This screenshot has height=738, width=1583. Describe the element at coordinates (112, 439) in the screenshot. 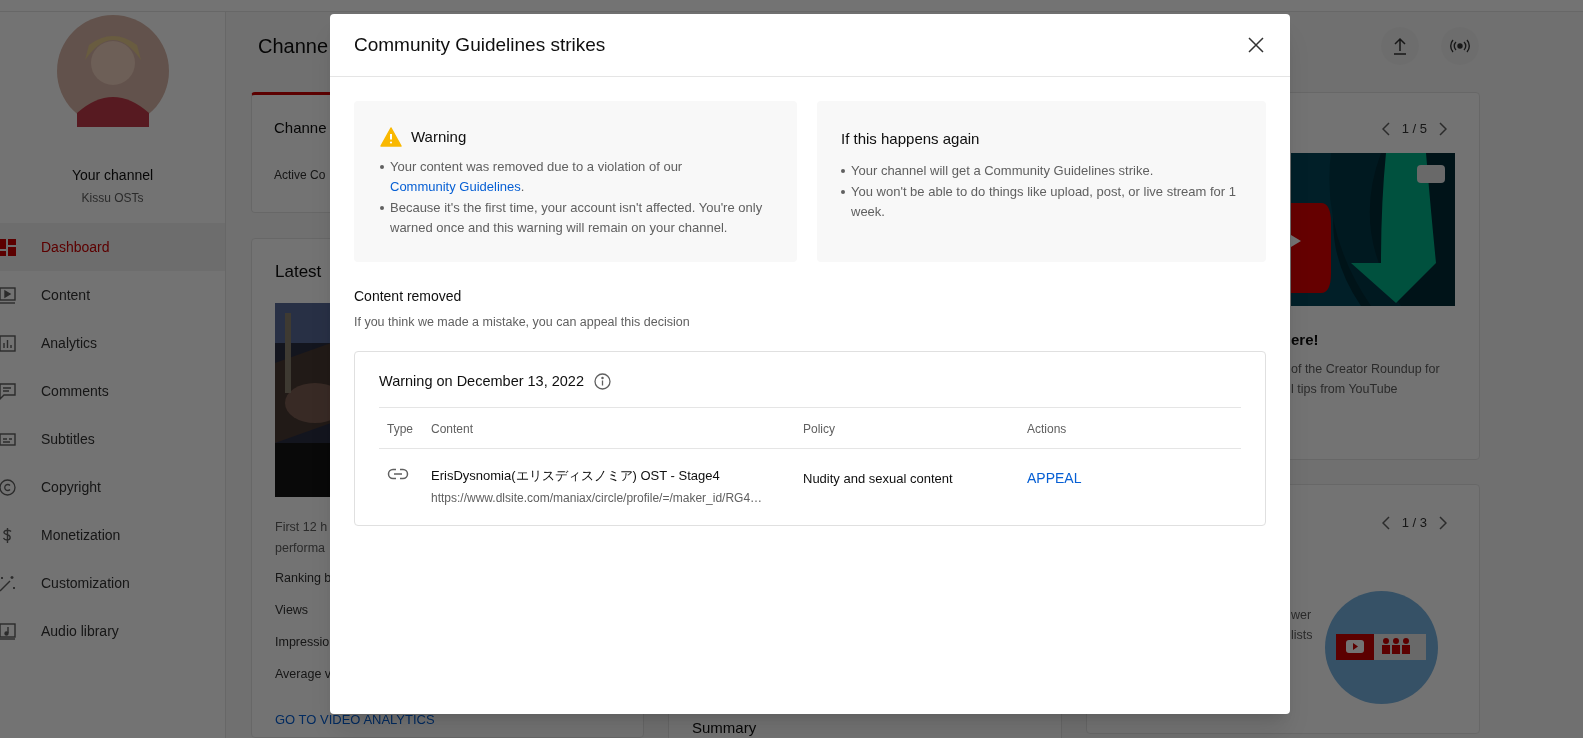

I see `sidebar-item: Subtitles` at that location.